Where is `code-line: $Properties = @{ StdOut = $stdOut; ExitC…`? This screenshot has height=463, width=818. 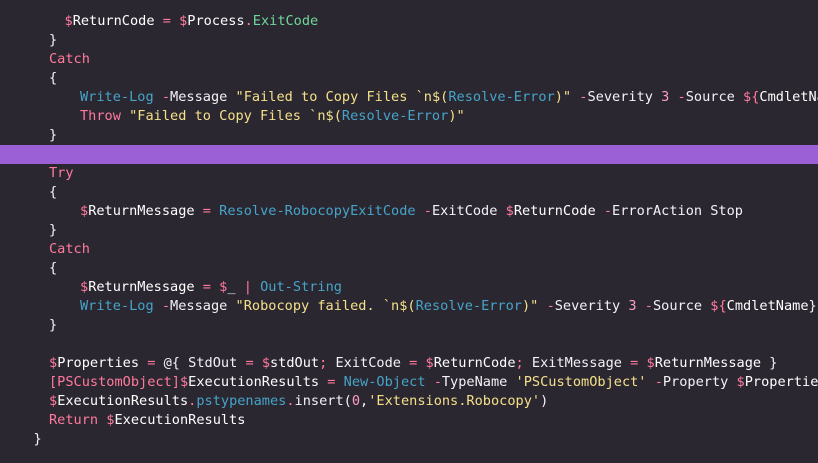 code-line: $Properties = @{ StdOut = $stdOut; ExitC… is located at coordinates (409, 363).